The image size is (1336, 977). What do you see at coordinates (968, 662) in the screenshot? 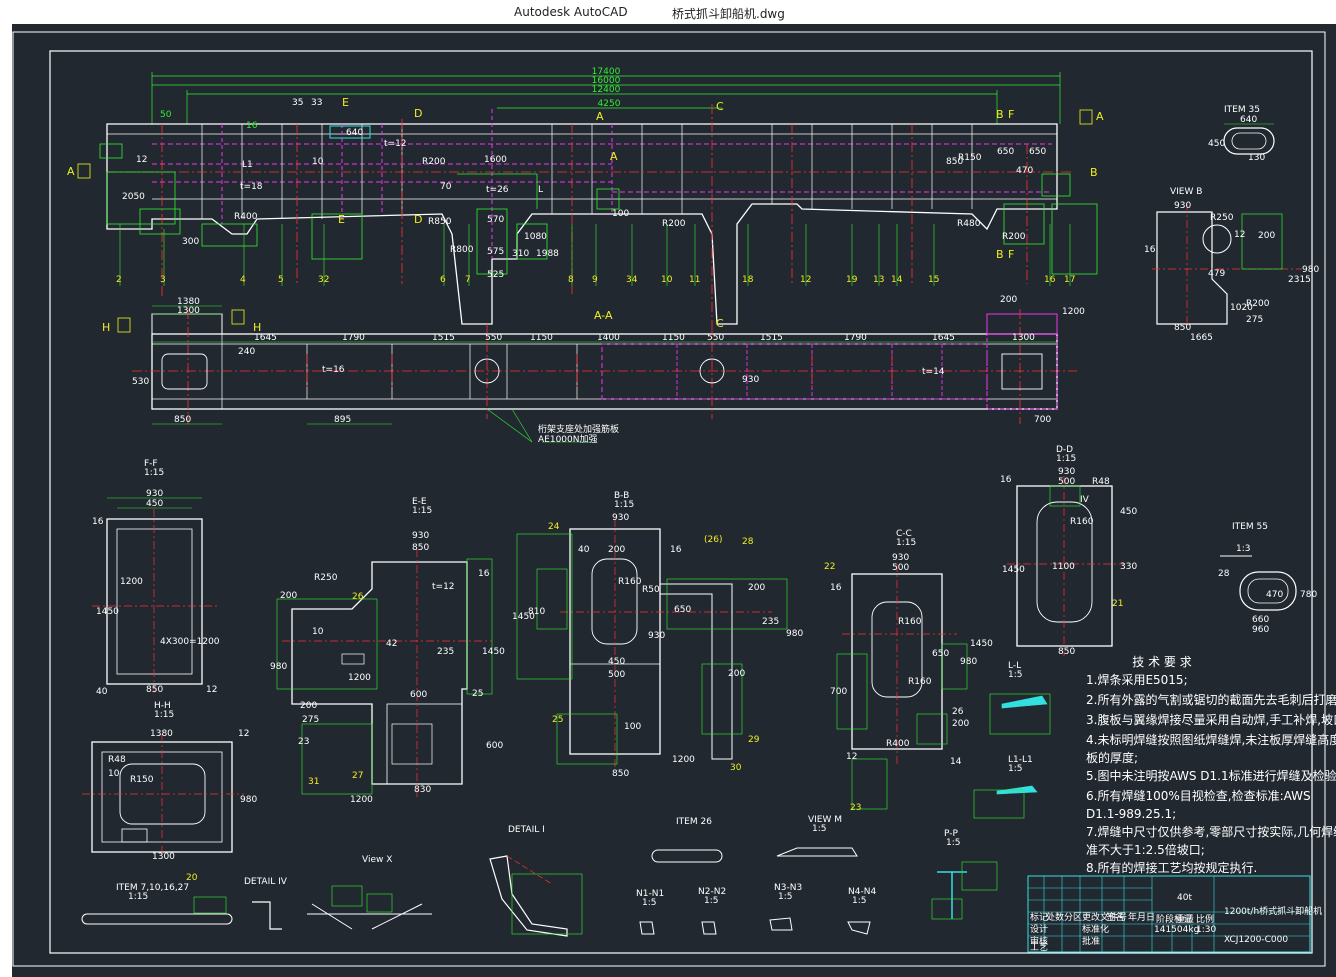
I see `dim-cc-980: 980` at bounding box center [968, 662].